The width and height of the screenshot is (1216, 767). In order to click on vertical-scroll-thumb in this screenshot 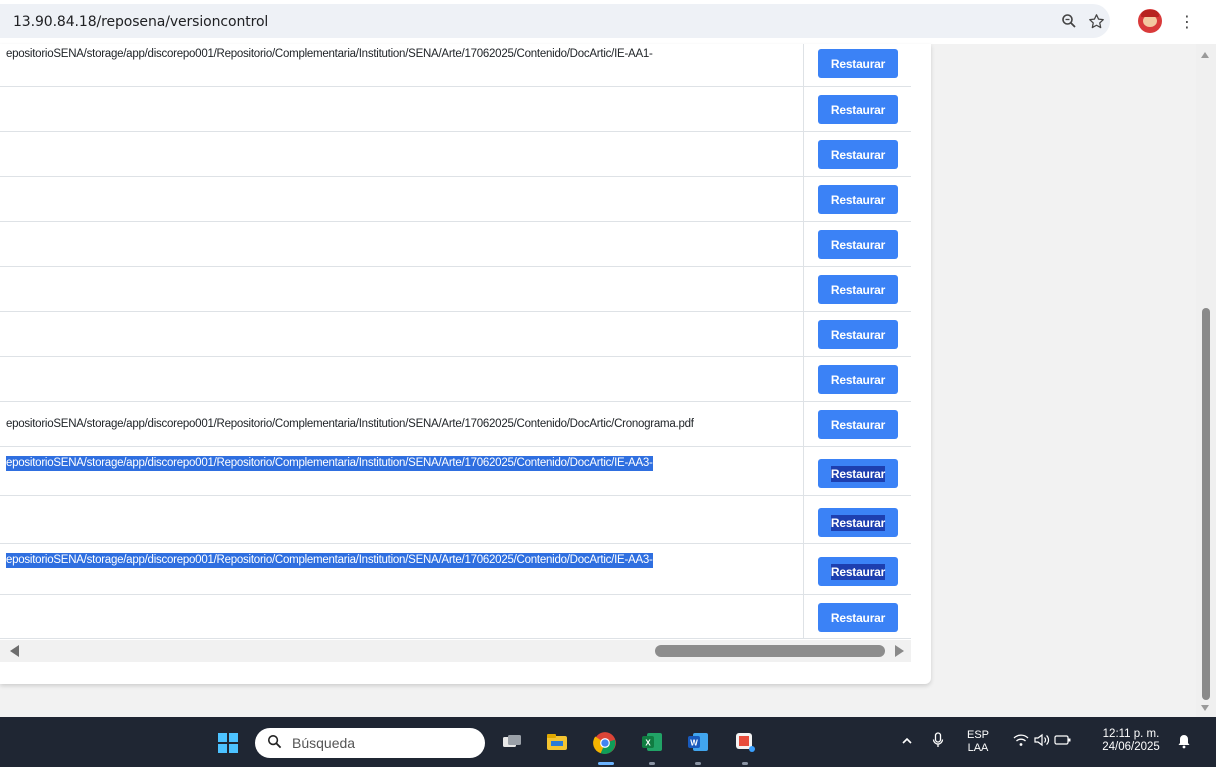, I will do `click(1206, 504)`.